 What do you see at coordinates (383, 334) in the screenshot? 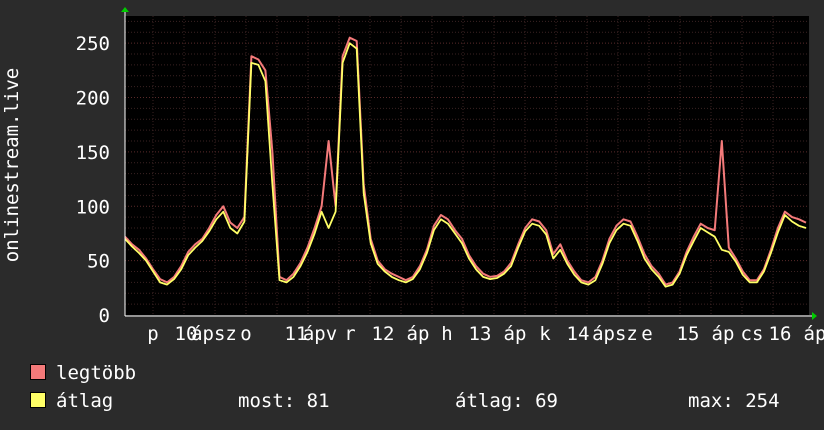
I see `x-tick-label: 12` at bounding box center [383, 334].